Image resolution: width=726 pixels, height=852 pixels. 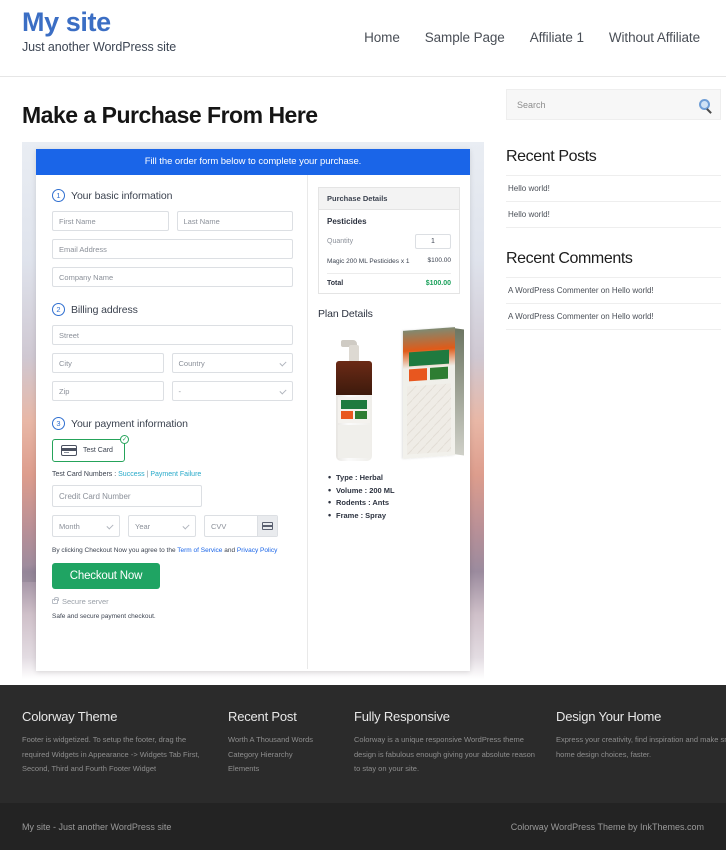 I want to click on terms-of-service-link: Term of Service, so click(x=199, y=550).